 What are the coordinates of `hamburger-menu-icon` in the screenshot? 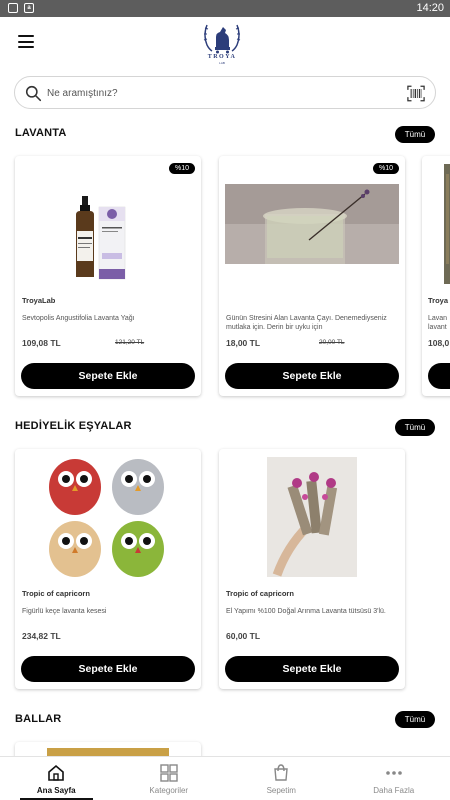 It's located at (26, 41).